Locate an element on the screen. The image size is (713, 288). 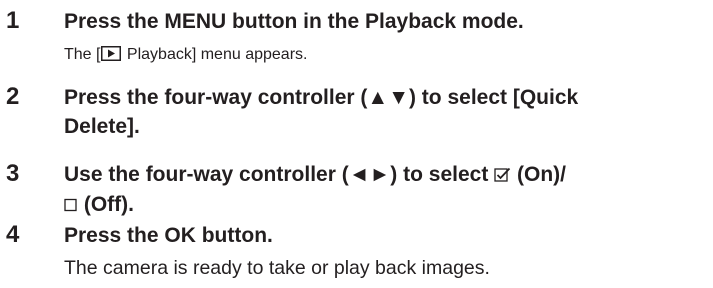
step-title: Press the OK button. is located at coordinates (168, 235).